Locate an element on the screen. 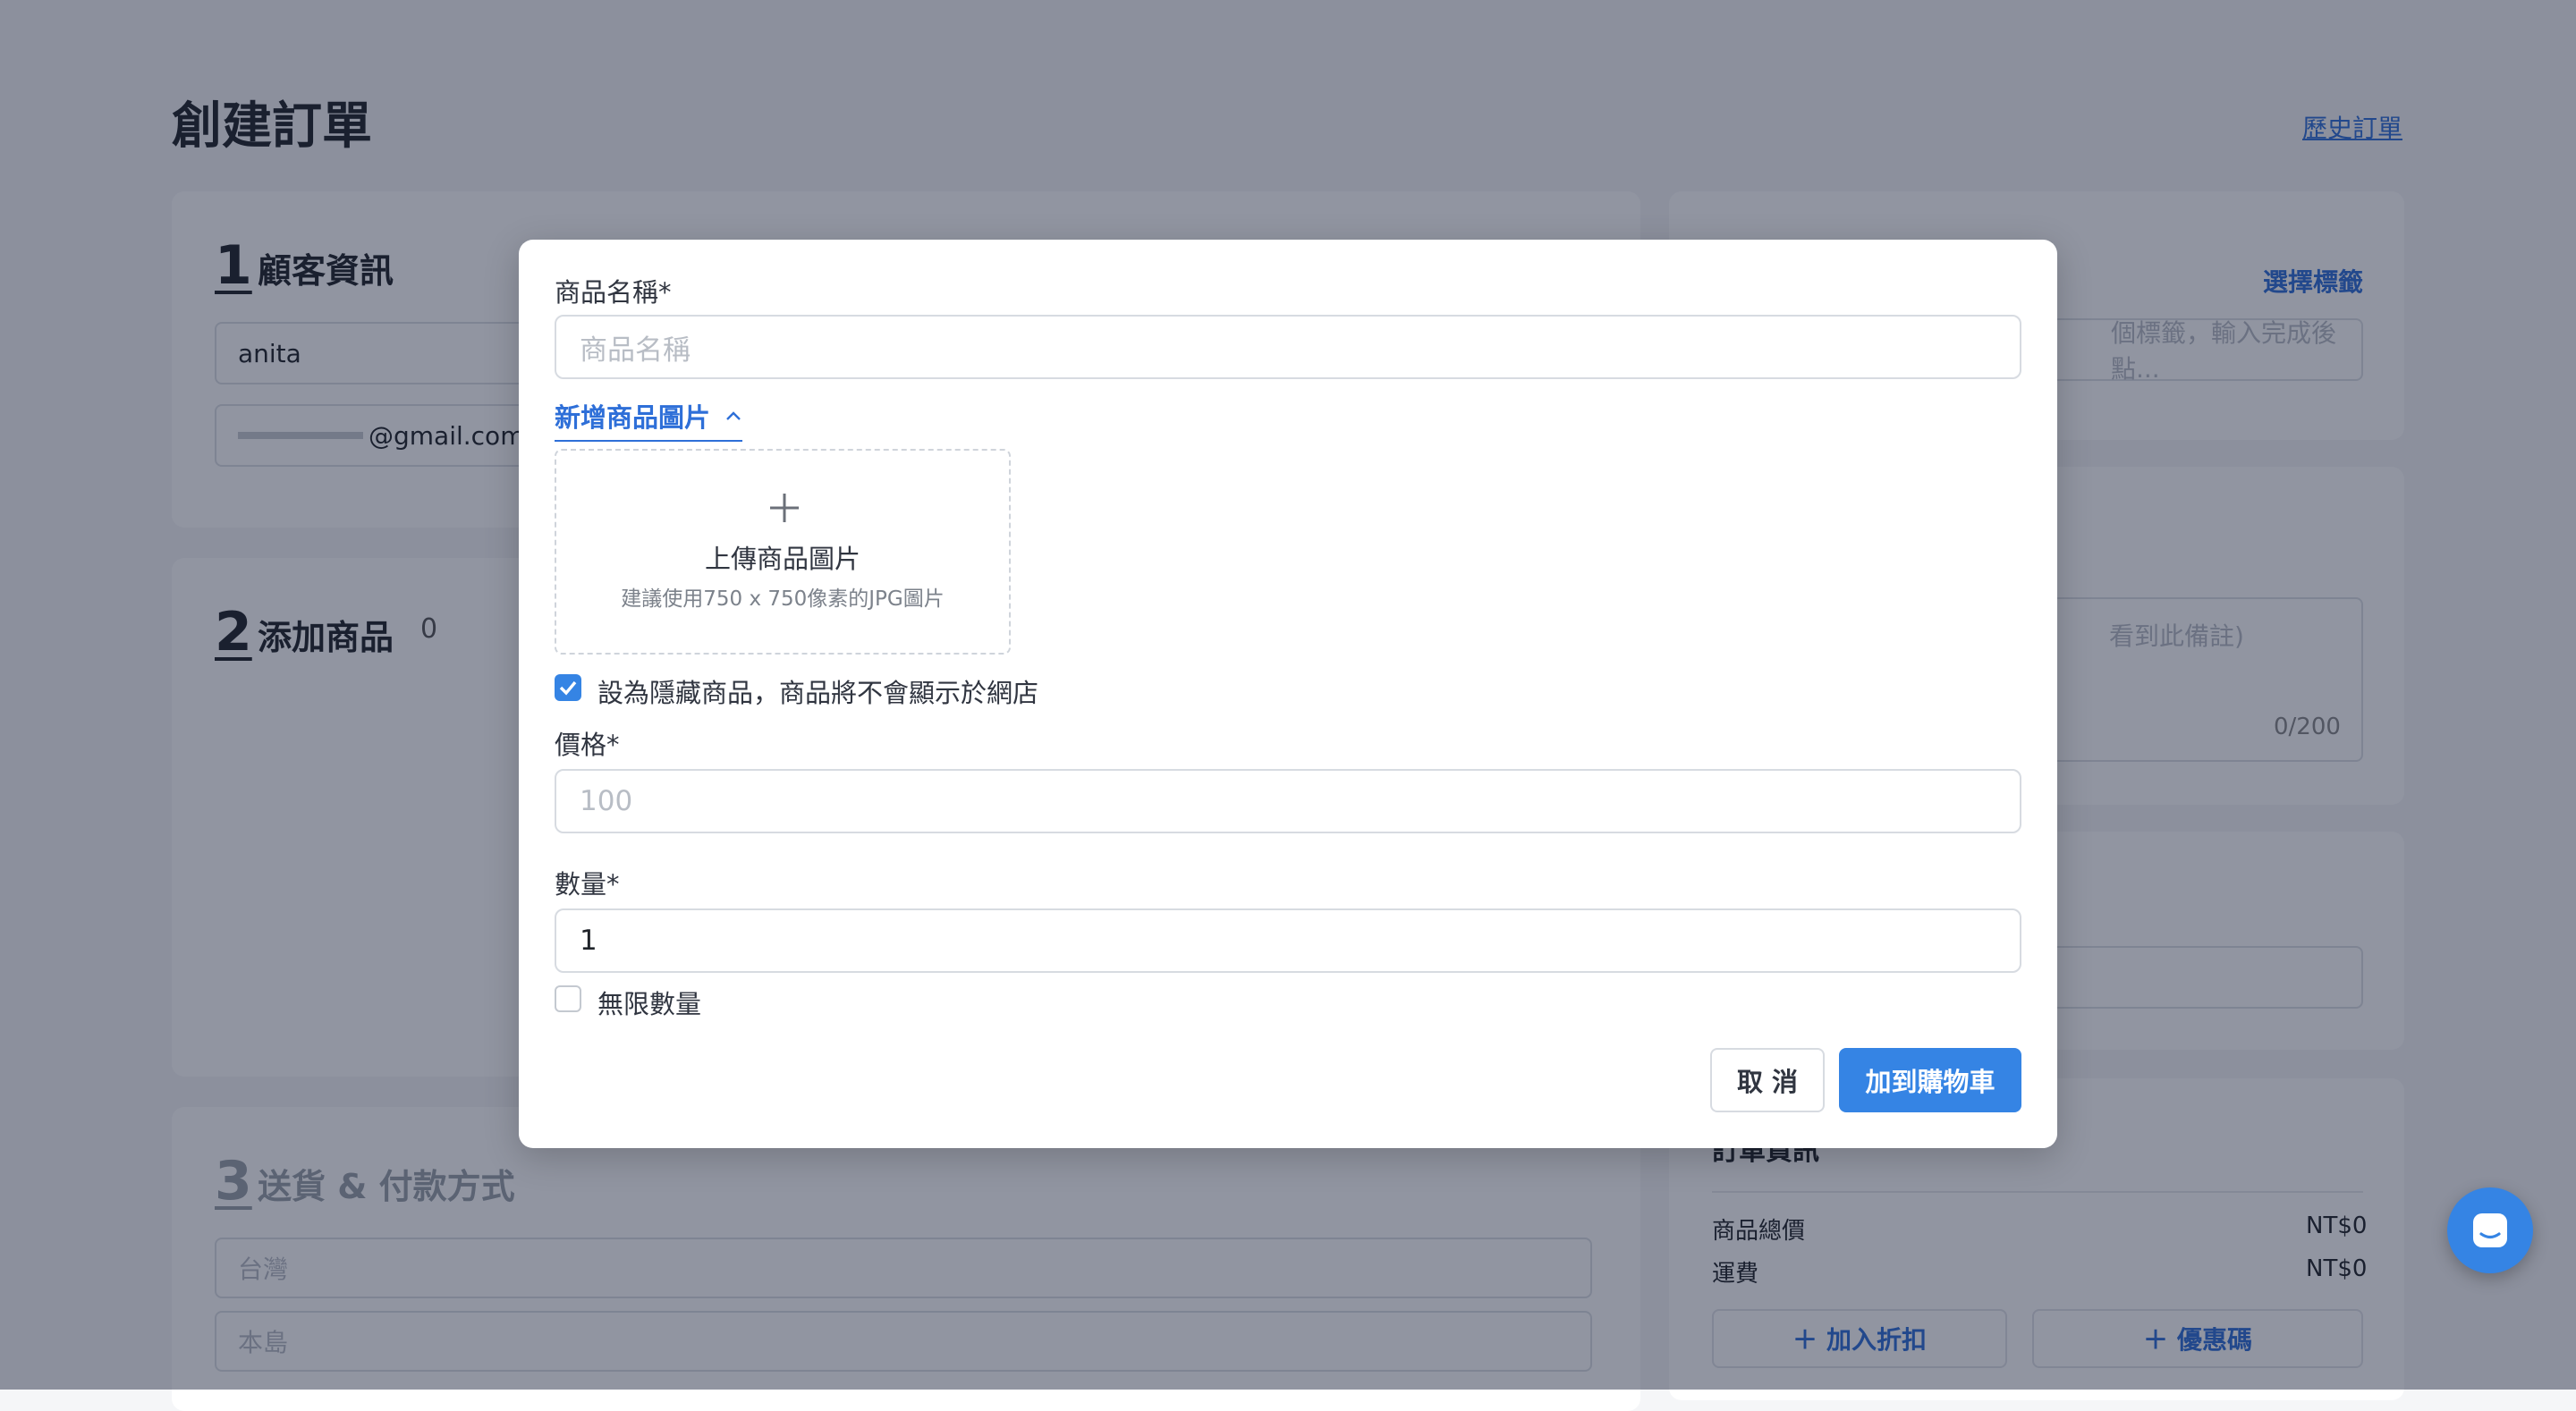 The image size is (2576, 1411). unlimited-quantity-label: 無限數量 is located at coordinates (649, 1004).